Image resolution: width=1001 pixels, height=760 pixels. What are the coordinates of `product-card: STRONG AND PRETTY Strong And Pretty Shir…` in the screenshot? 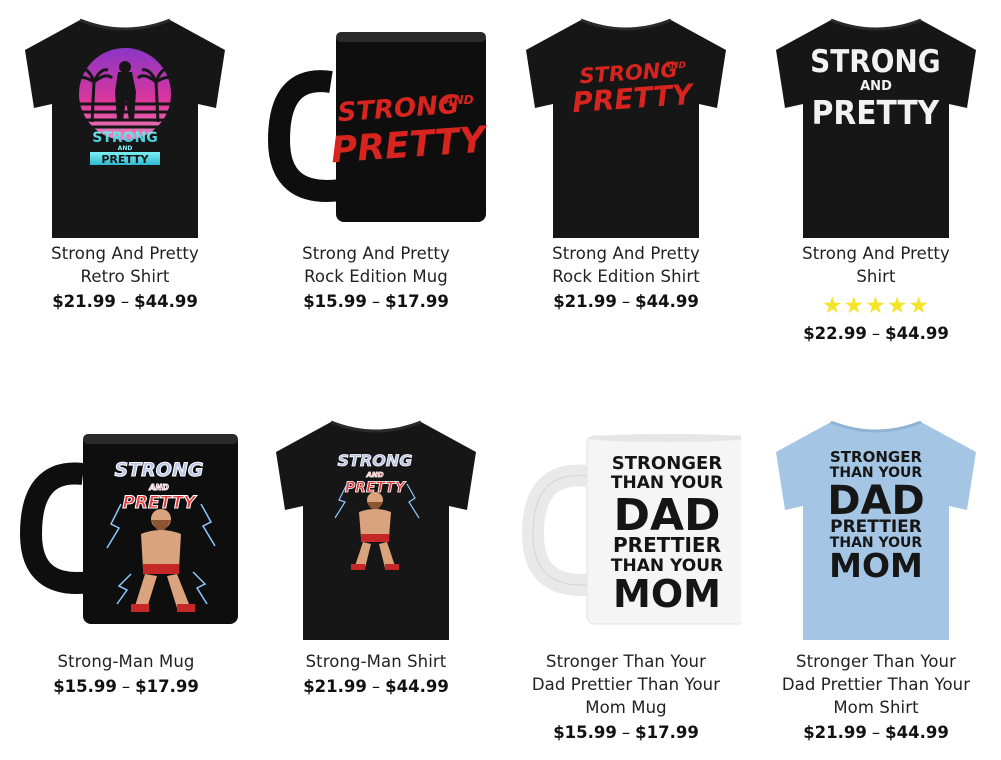 It's located at (876, 179).